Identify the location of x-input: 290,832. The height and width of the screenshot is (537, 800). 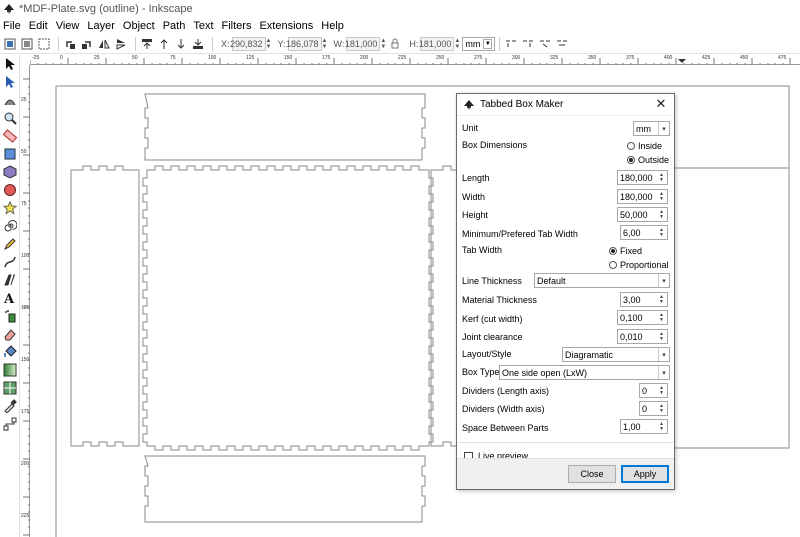
(248, 43).